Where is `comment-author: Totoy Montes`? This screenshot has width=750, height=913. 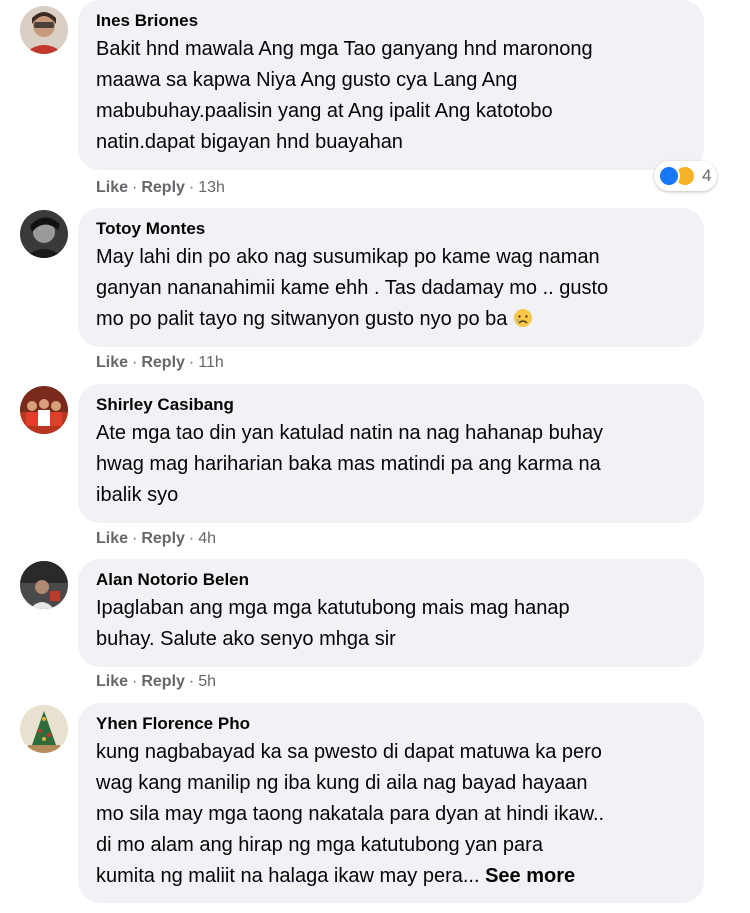 comment-author: Totoy Montes is located at coordinates (391, 229).